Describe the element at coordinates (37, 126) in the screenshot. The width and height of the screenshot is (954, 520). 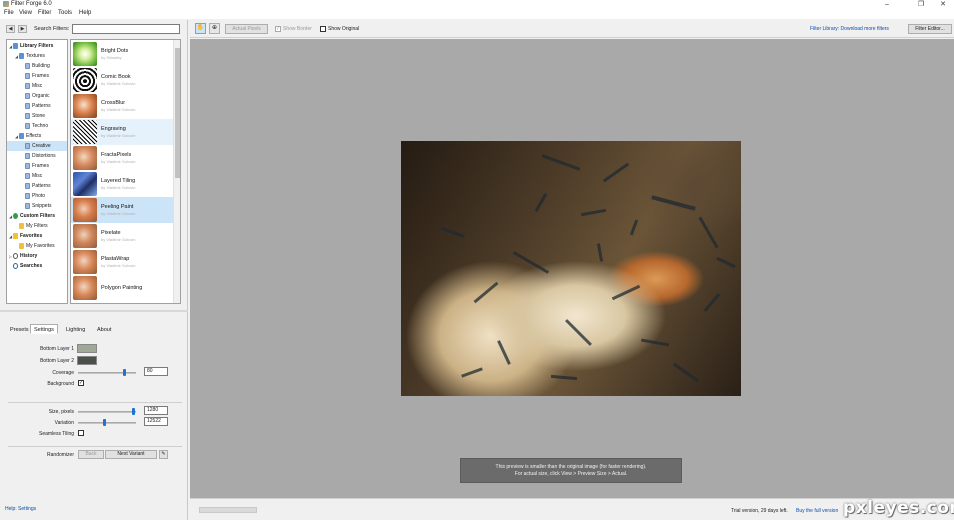
I see `tree-item: Techno` at that location.